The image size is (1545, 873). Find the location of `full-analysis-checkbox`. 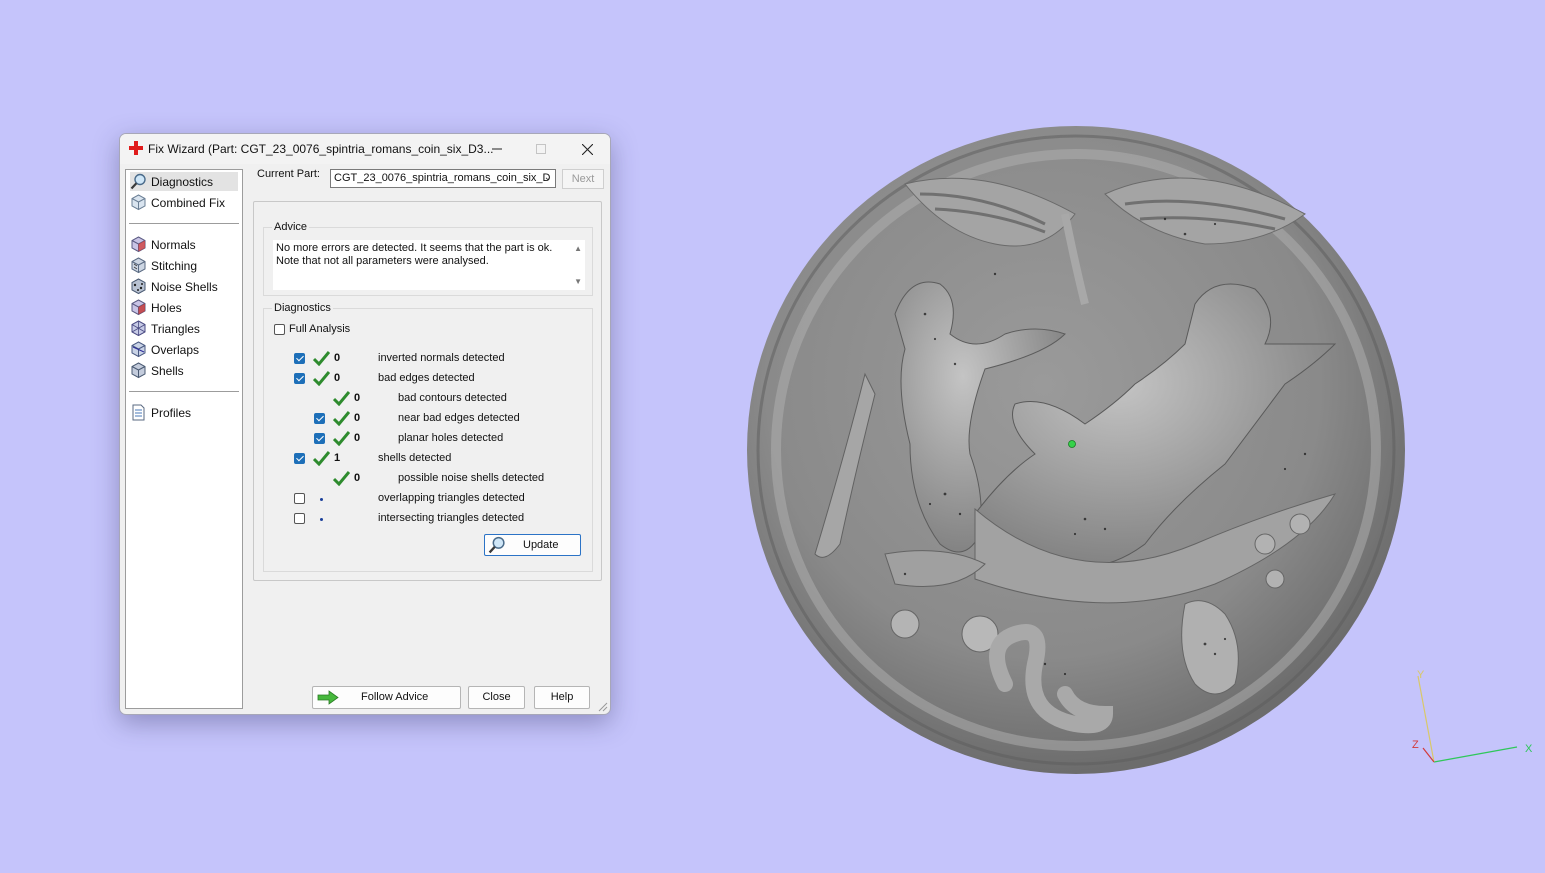

full-analysis-checkbox is located at coordinates (279, 329).